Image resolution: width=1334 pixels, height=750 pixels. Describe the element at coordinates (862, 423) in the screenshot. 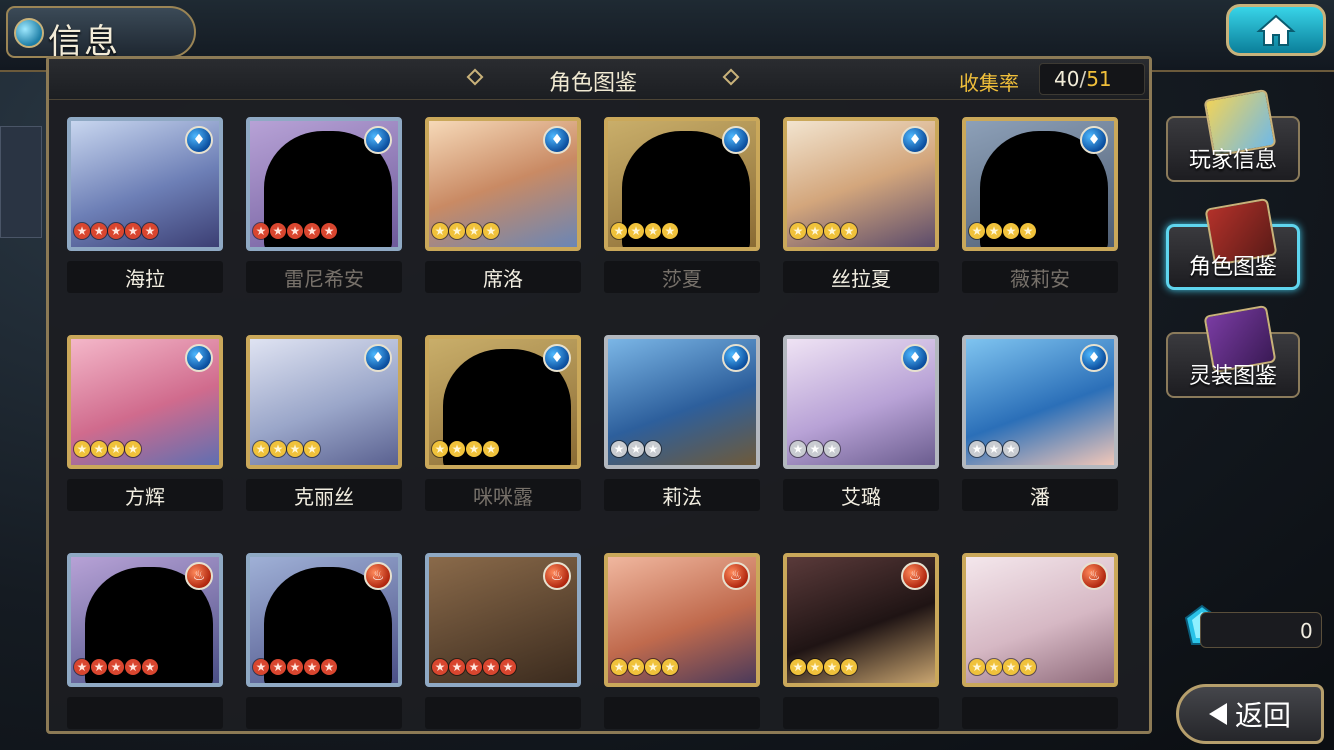

I see `character-card: ♦ ★ ★ ★ 艾璐` at that location.